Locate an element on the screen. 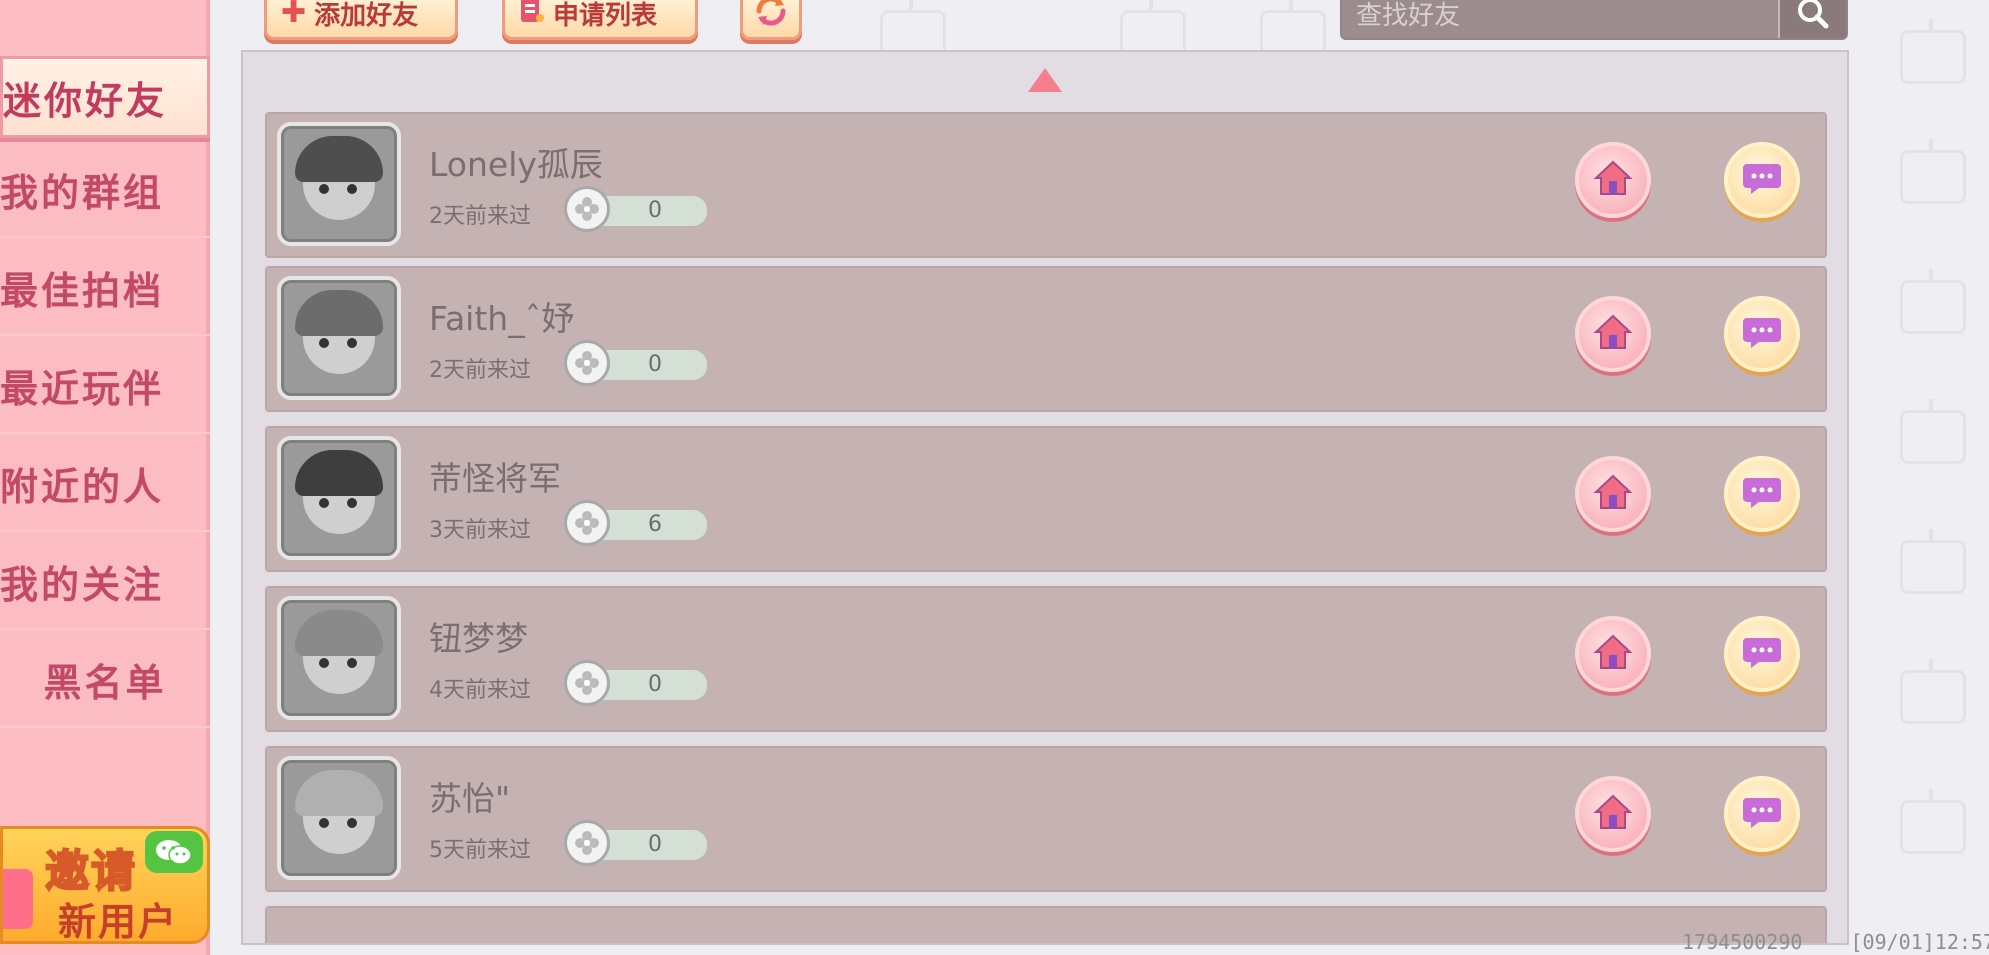 The height and width of the screenshot is (955, 1989). friend-row: 苏怡" 5天前来过 0 is located at coordinates (1046, 819).